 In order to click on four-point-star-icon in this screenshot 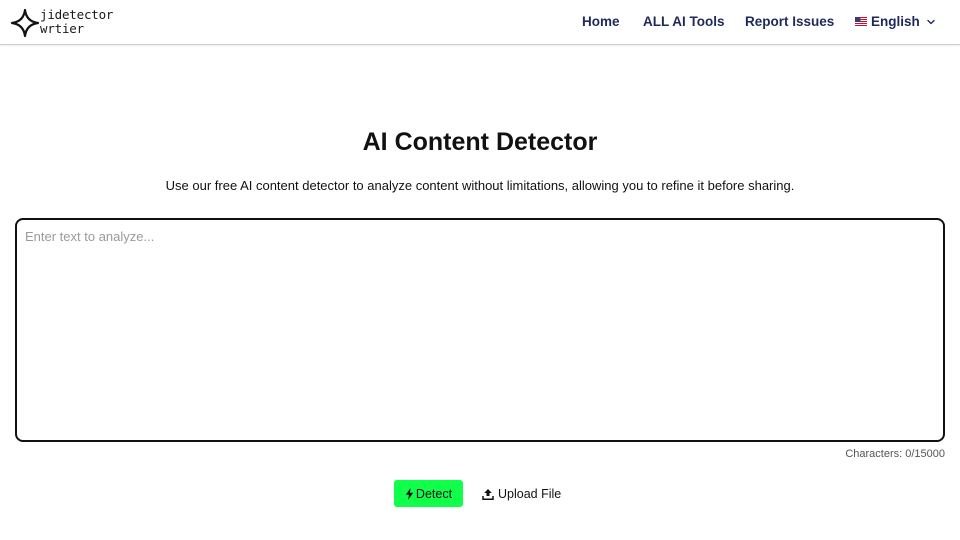, I will do `click(25, 23)`.